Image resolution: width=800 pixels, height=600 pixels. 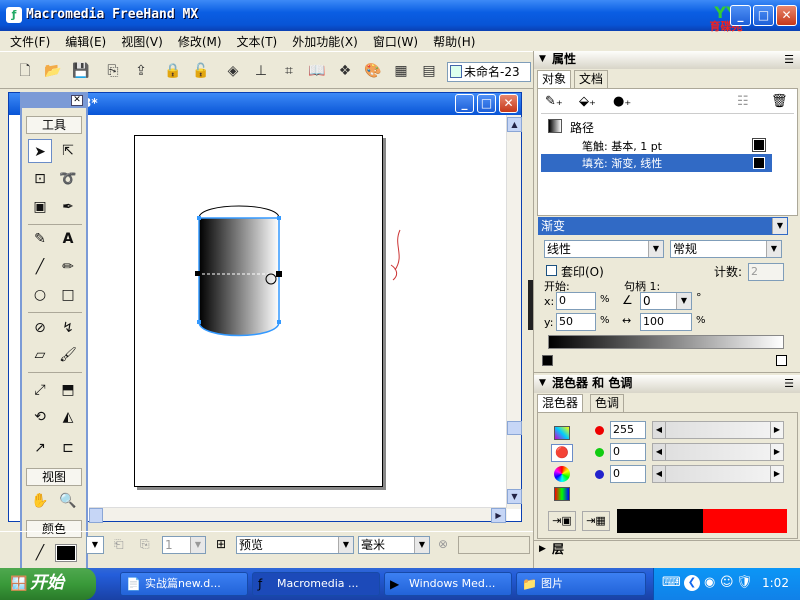 I want to click on color-palette-icon: 🎨, so click(x=373, y=71).